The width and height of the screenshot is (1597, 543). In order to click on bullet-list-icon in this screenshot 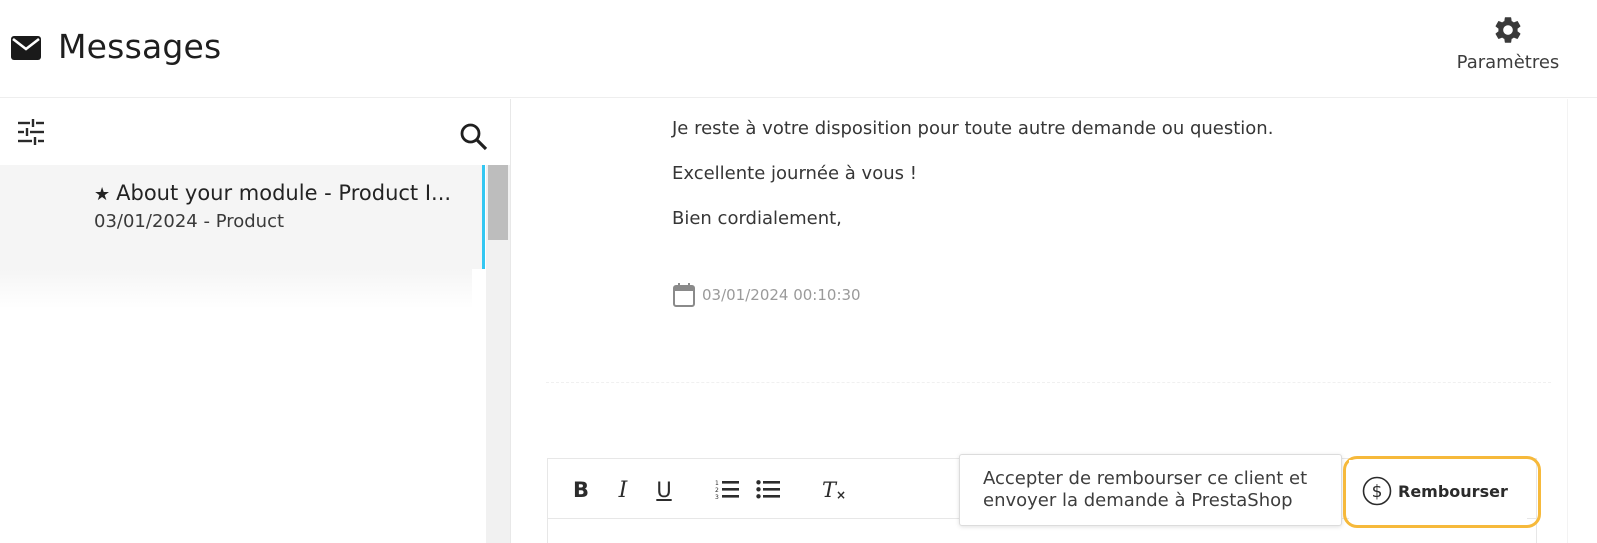, I will do `click(768, 489)`.